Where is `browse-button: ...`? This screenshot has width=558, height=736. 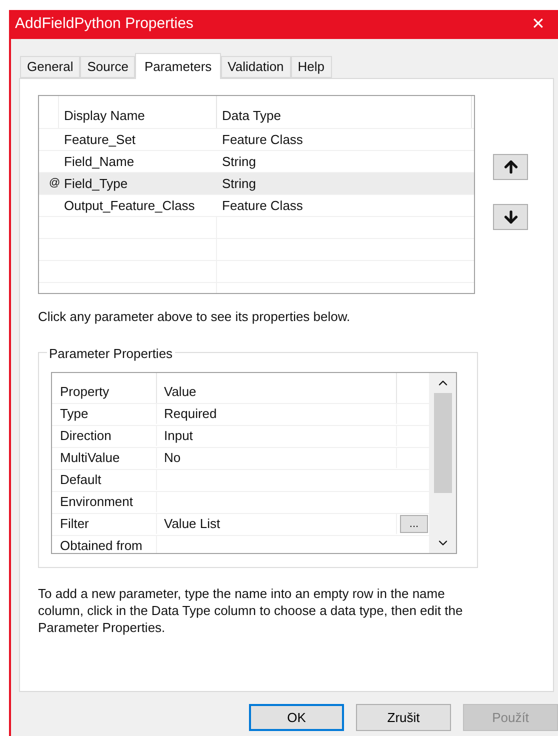
browse-button: ... is located at coordinates (414, 524).